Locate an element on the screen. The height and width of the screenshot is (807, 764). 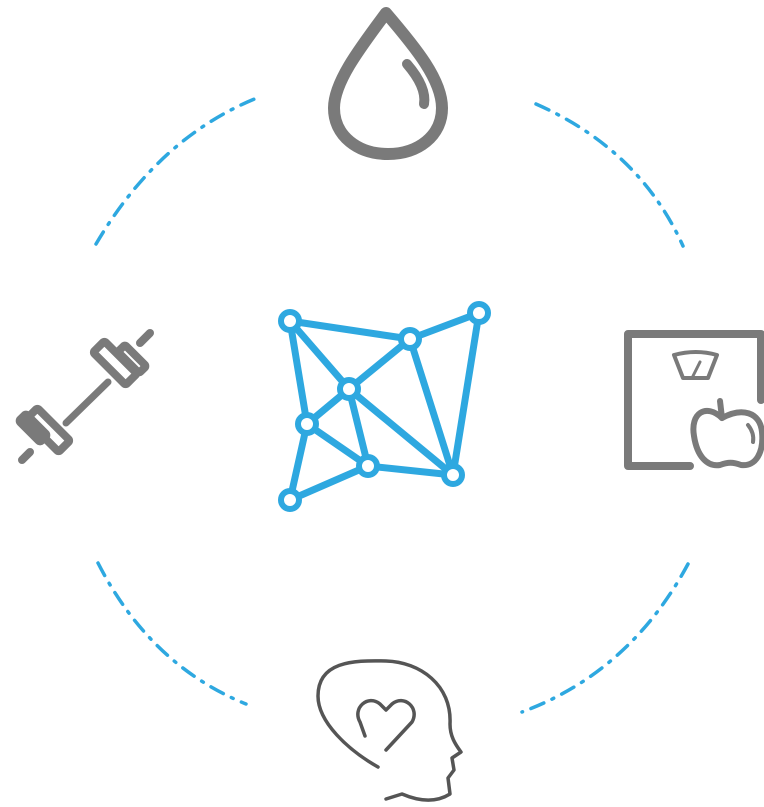
head-with-heart-icon is located at coordinates (389, 730).